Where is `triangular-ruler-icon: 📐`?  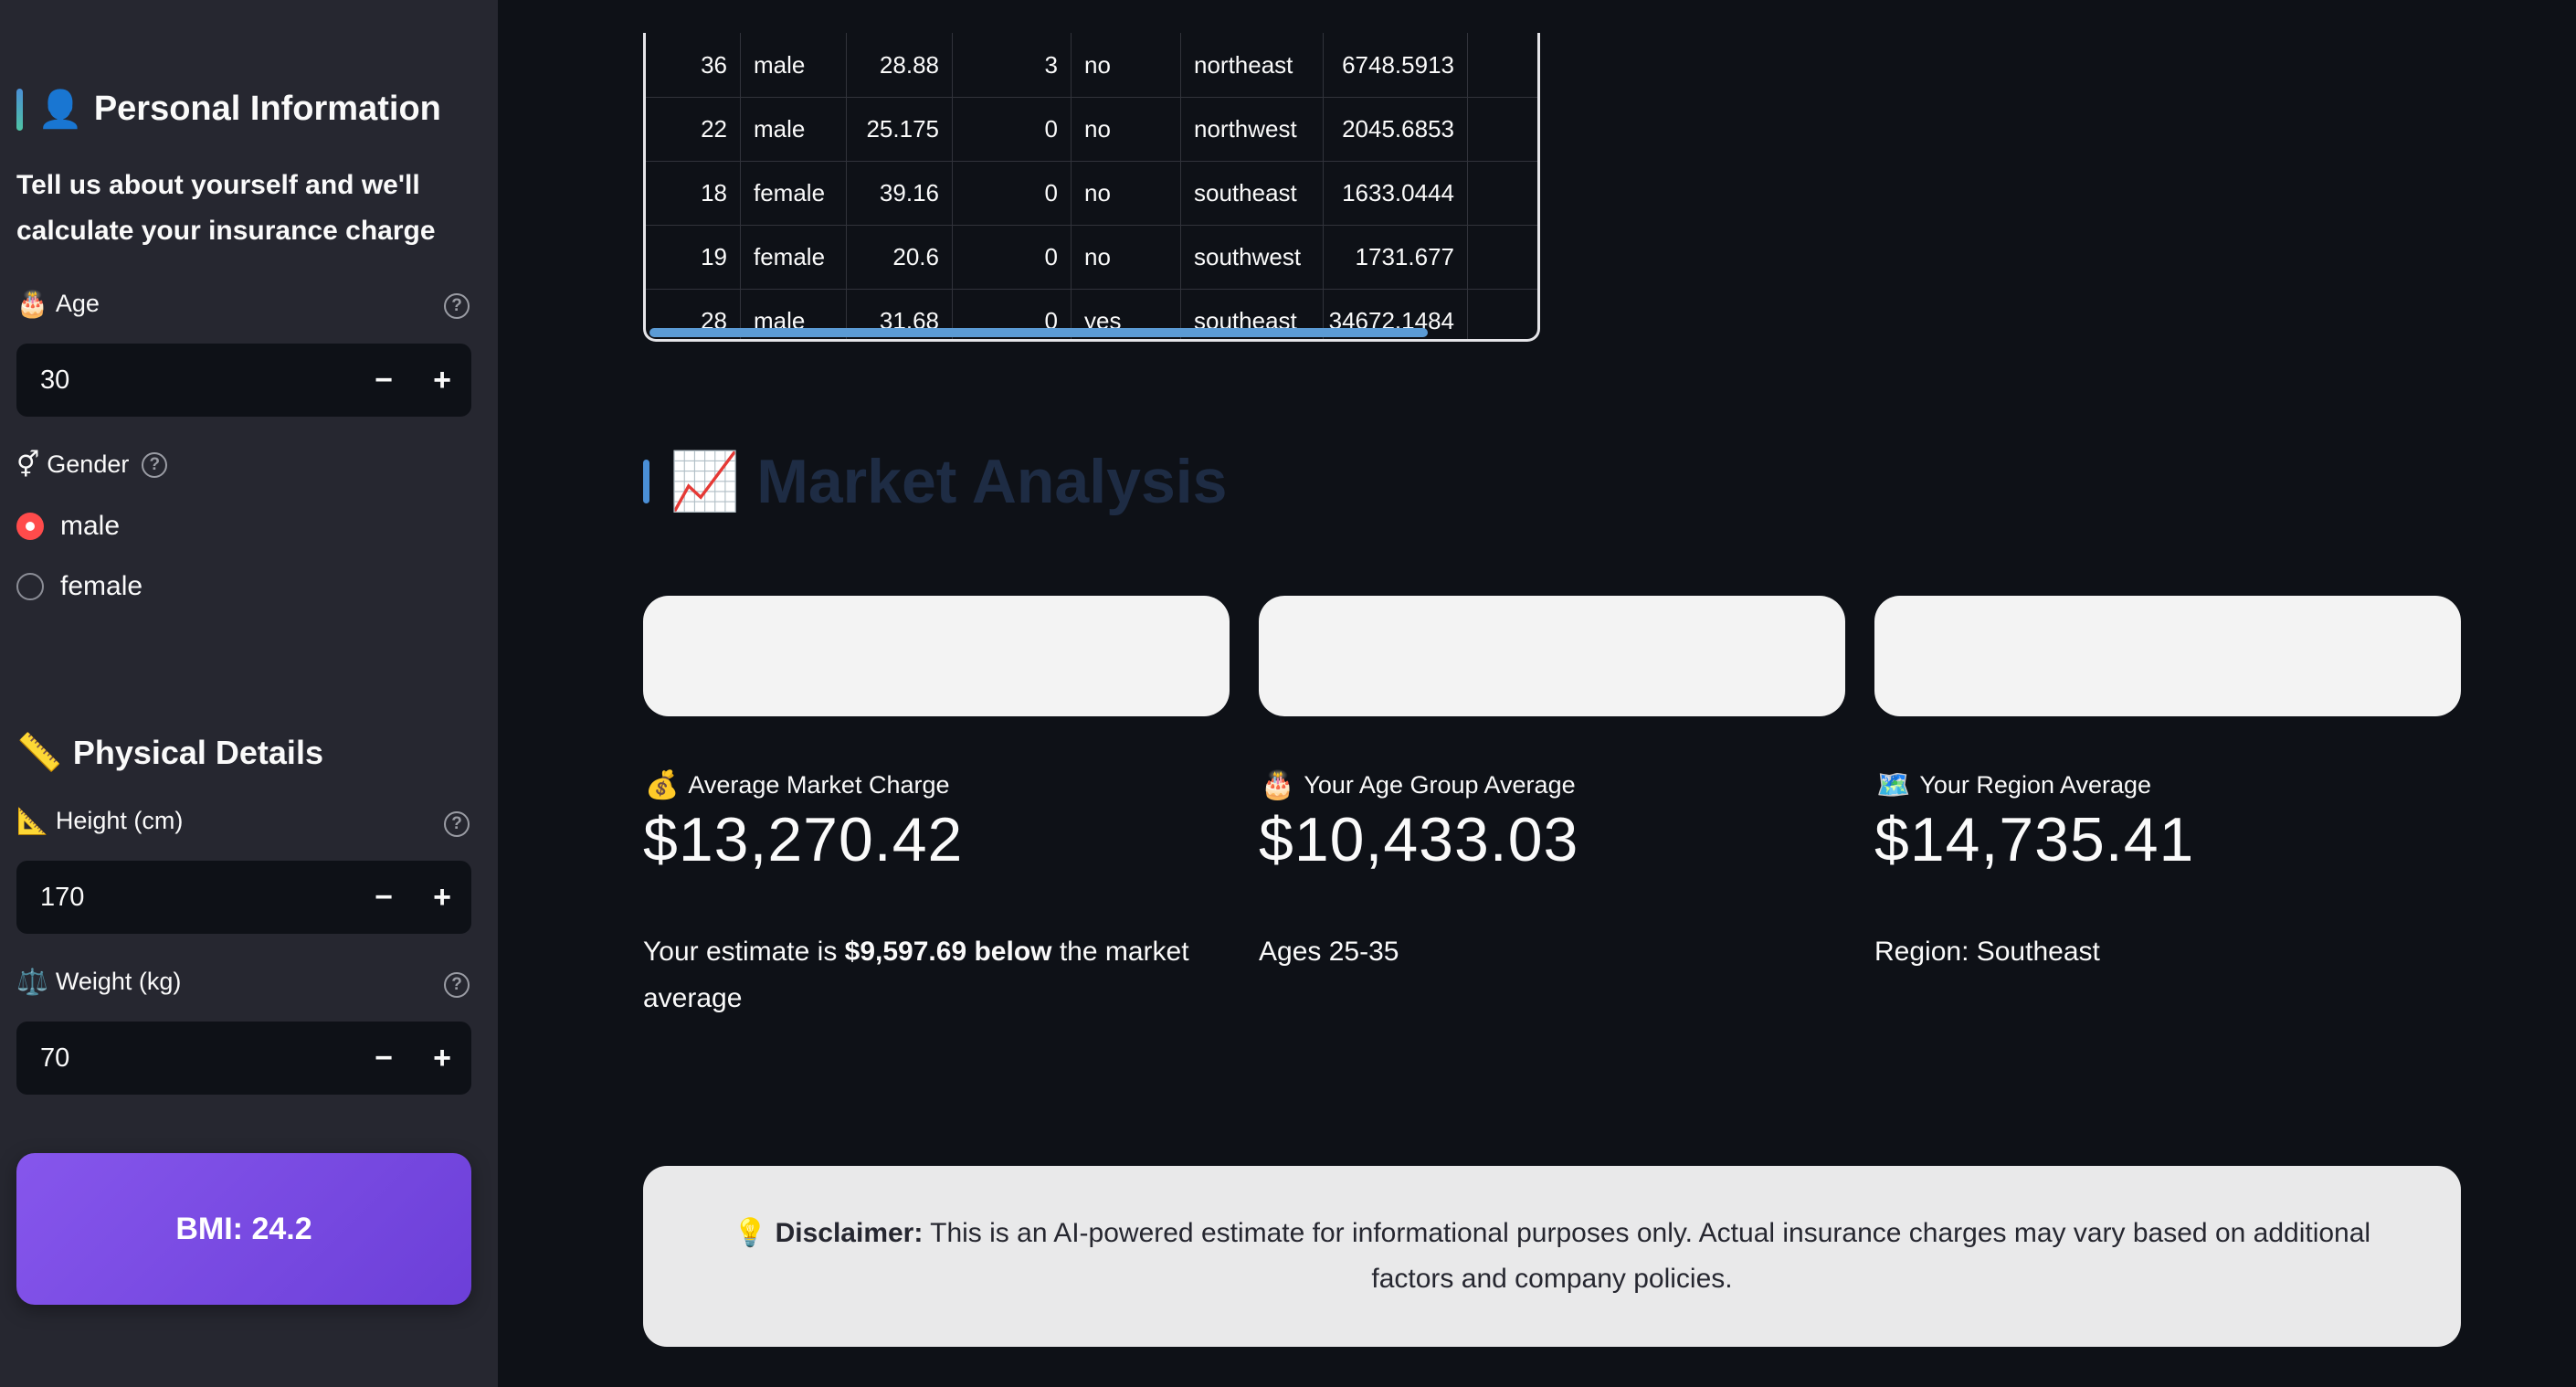 triangular-ruler-icon: 📐 is located at coordinates (32, 821).